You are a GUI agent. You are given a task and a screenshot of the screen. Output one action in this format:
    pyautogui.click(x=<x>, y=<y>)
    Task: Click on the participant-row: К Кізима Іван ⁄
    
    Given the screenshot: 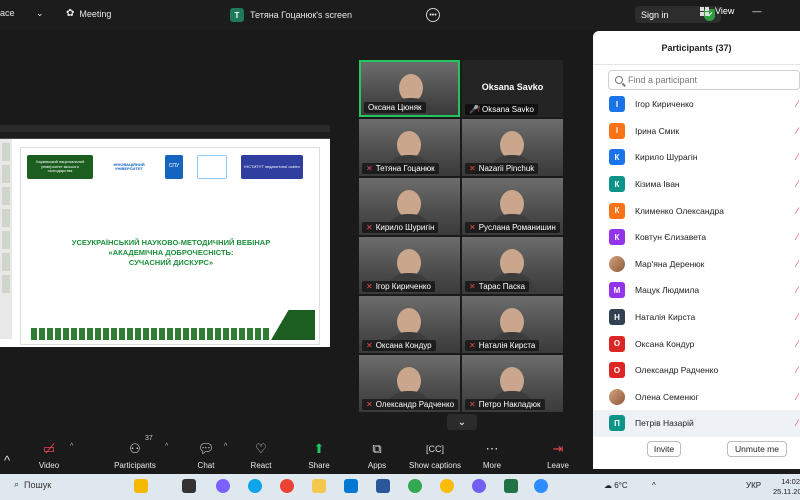 What is the action you would take?
    pyautogui.click(x=696, y=184)
    